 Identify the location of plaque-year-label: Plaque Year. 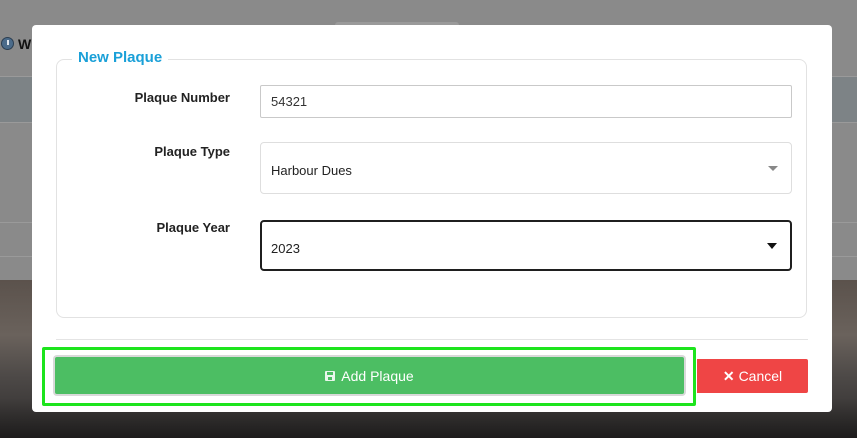
(193, 227).